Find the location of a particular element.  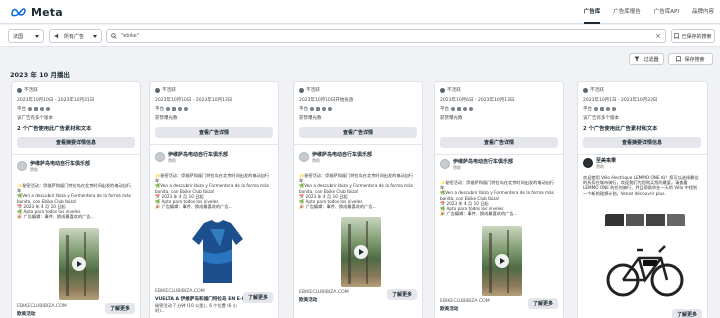

nav-ad-library: 广告库 is located at coordinates (591, 12).